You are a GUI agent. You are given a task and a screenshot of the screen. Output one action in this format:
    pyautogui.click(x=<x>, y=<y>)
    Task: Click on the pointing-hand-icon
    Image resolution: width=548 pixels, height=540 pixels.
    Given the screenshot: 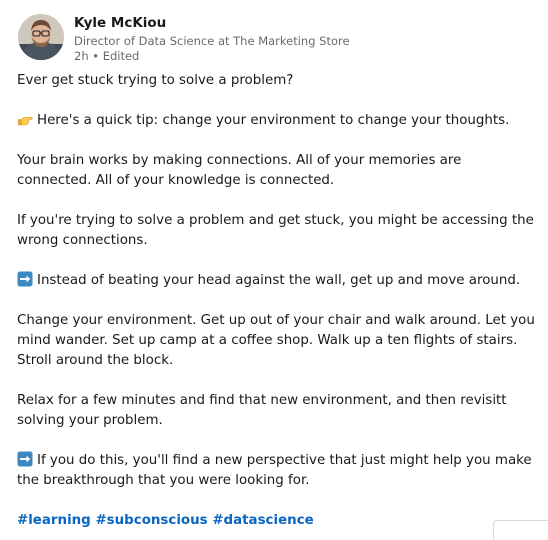 What is the action you would take?
    pyautogui.click(x=25, y=121)
    